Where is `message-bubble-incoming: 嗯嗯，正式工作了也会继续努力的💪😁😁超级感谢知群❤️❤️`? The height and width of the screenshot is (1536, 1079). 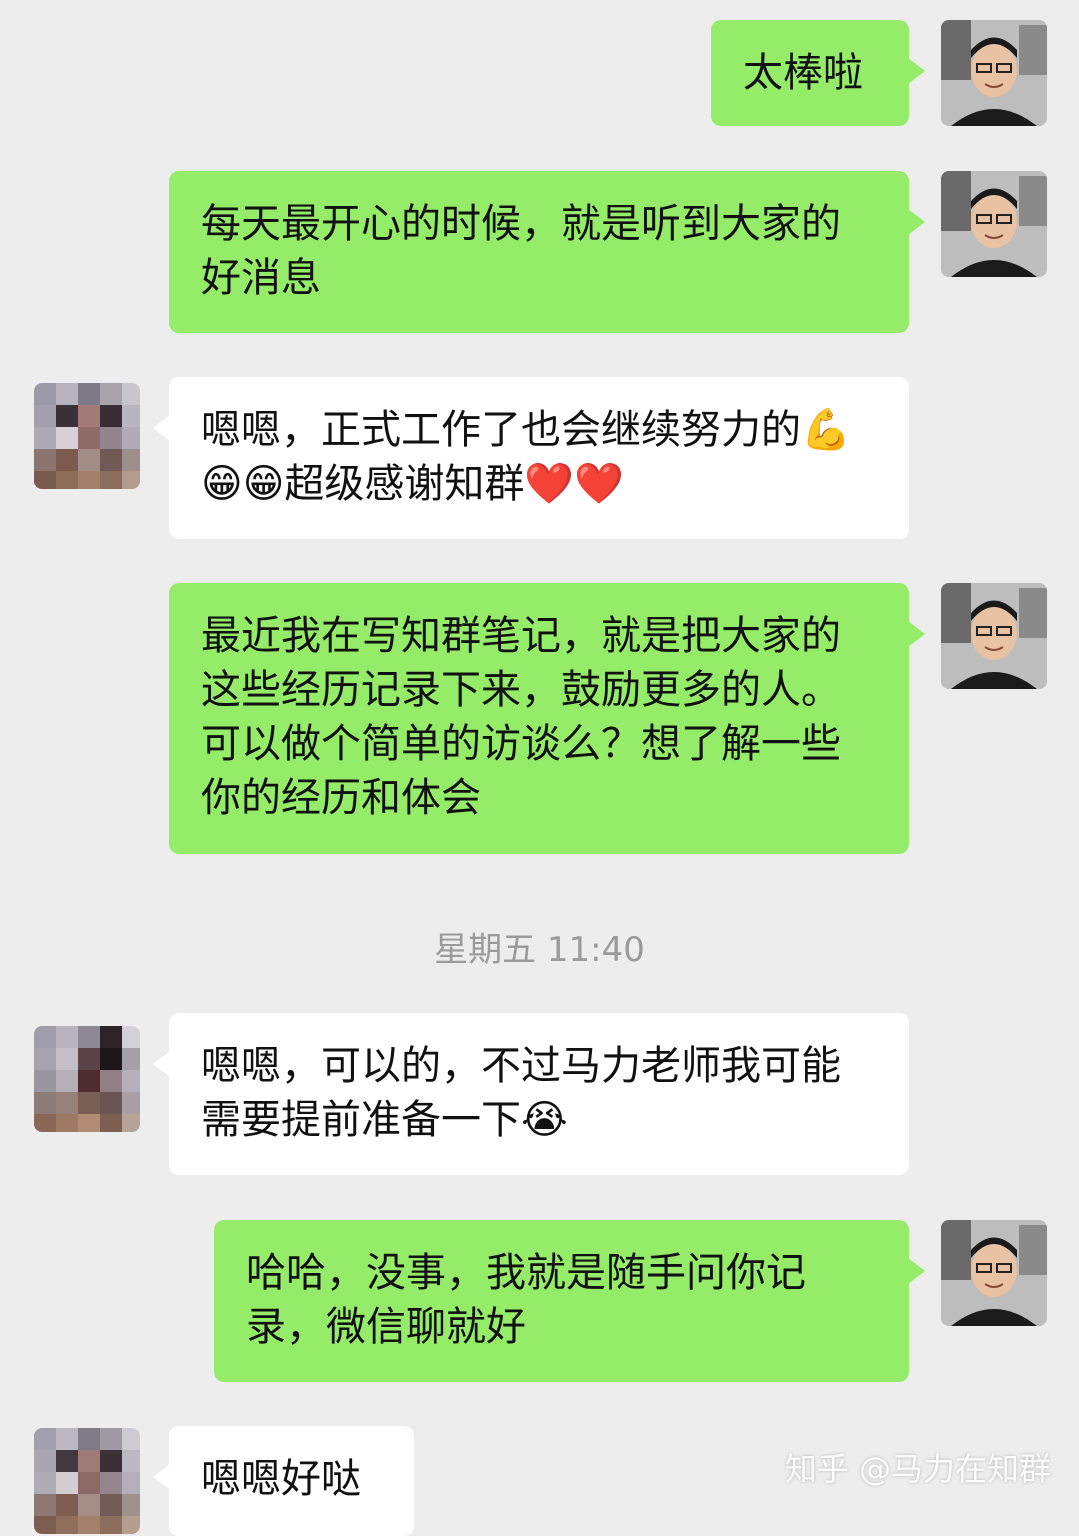 message-bubble-incoming: 嗯嗯，正式工作了也会继续努力的💪😁😁超级感谢知群❤️❤️ is located at coordinates (531, 458).